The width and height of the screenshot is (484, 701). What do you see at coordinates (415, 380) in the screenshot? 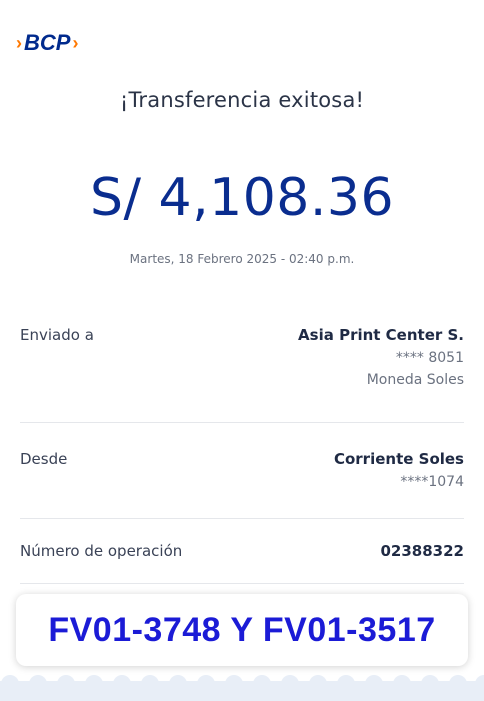
I see `recipient-currency: Moneda Soles` at bounding box center [415, 380].